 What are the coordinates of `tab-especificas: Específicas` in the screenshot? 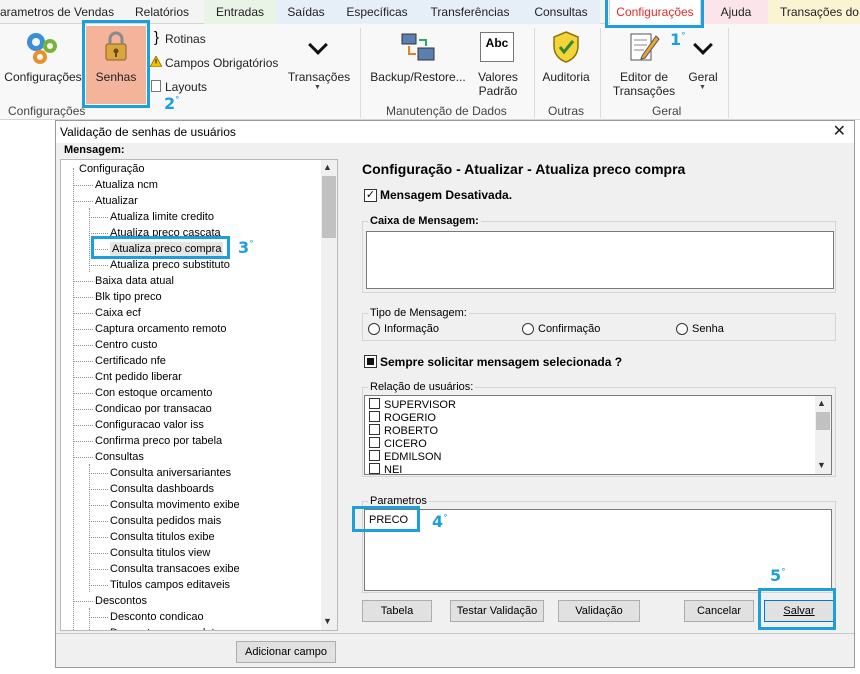 It's located at (377, 12).